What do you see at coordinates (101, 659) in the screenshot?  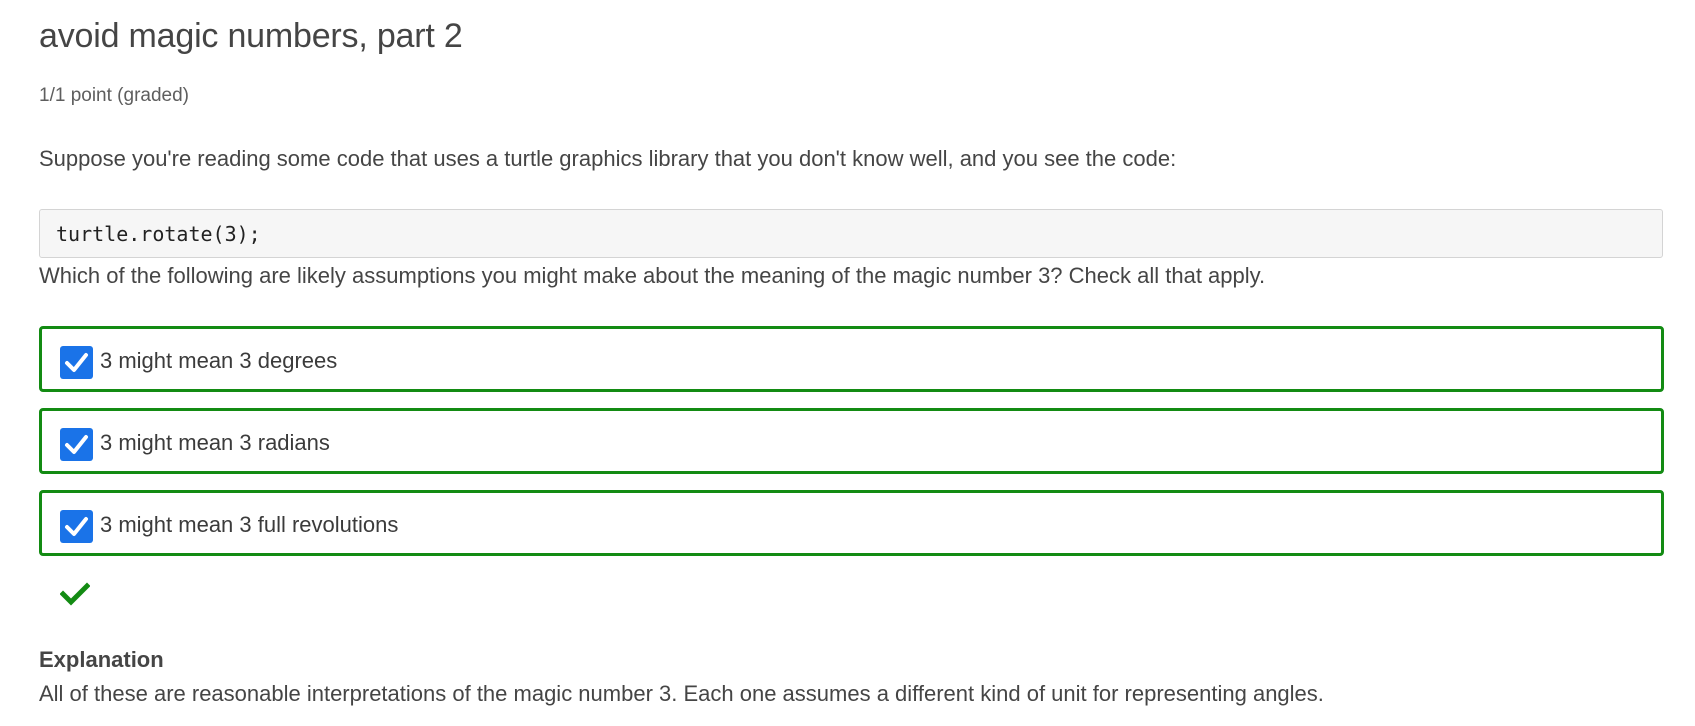 I see `explanation-title: Explanation` at bounding box center [101, 659].